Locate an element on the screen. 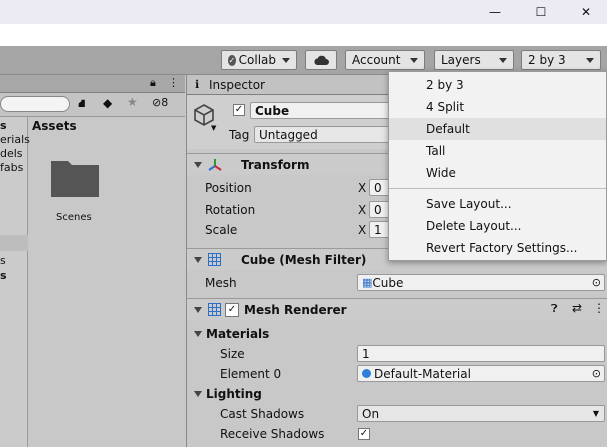 Image resolution: width=607 pixels, height=447 pixels. info-icon: ℹ is located at coordinates (197, 84).